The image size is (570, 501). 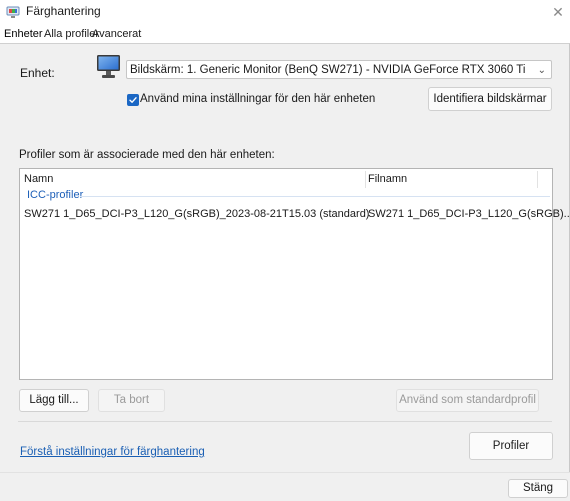 What do you see at coordinates (285, 421) in the screenshot?
I see `divider` at bounding box center [285, 421].